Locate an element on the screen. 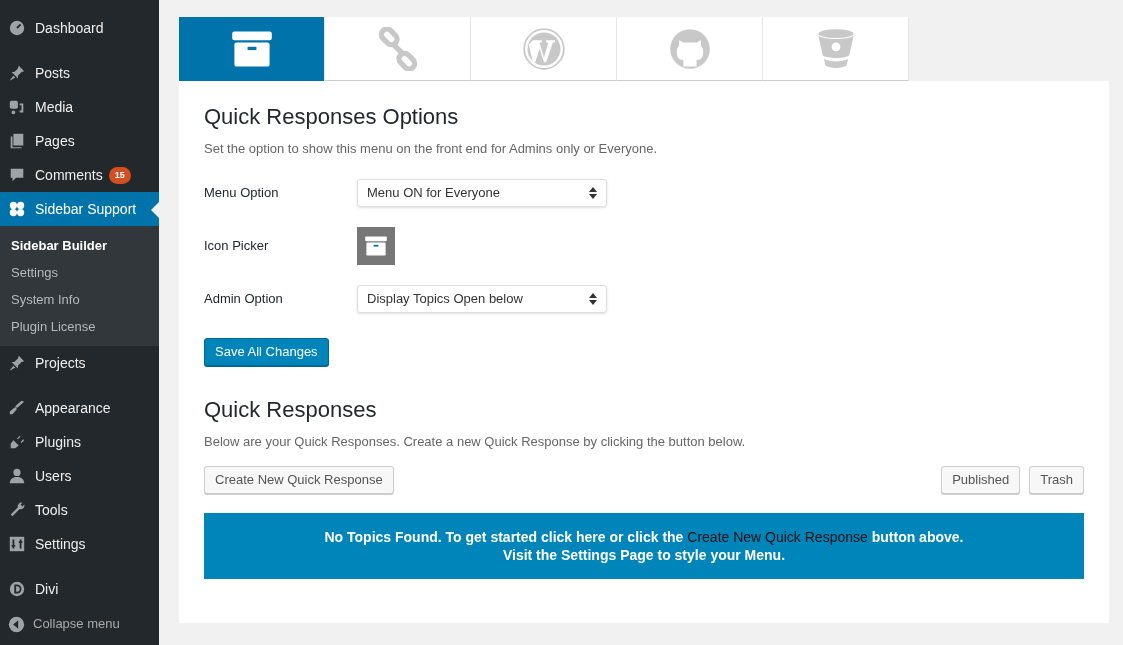  count-badge: 15 is located at coordinates (119, 175).